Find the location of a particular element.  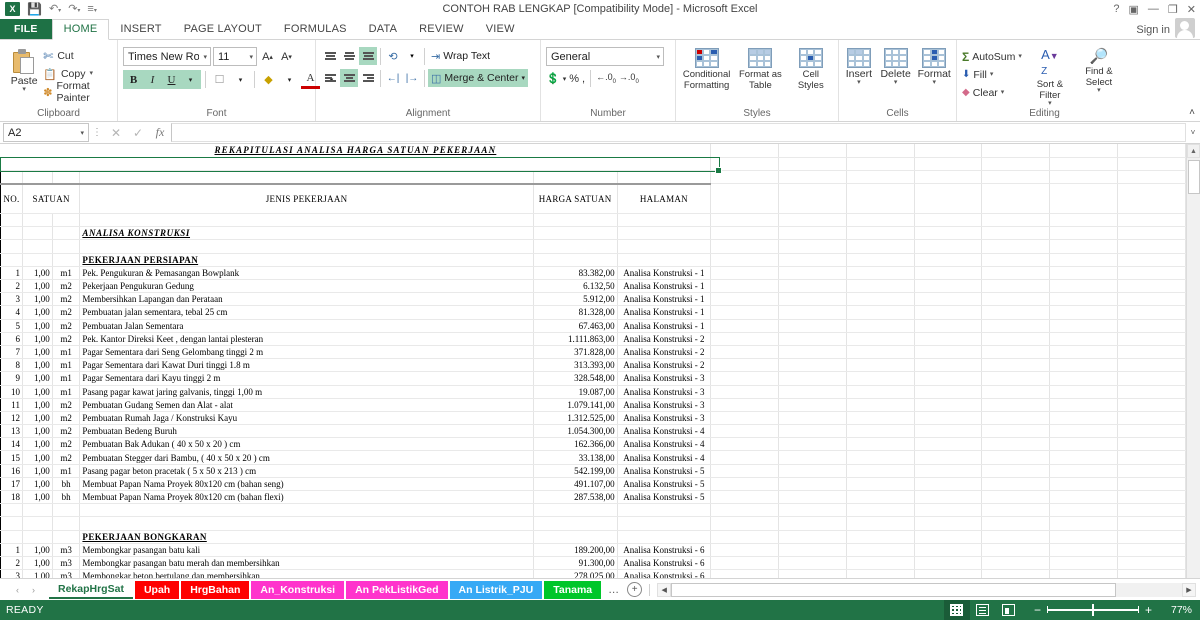

cell-no: 10 is located at coordinates (11, 392).